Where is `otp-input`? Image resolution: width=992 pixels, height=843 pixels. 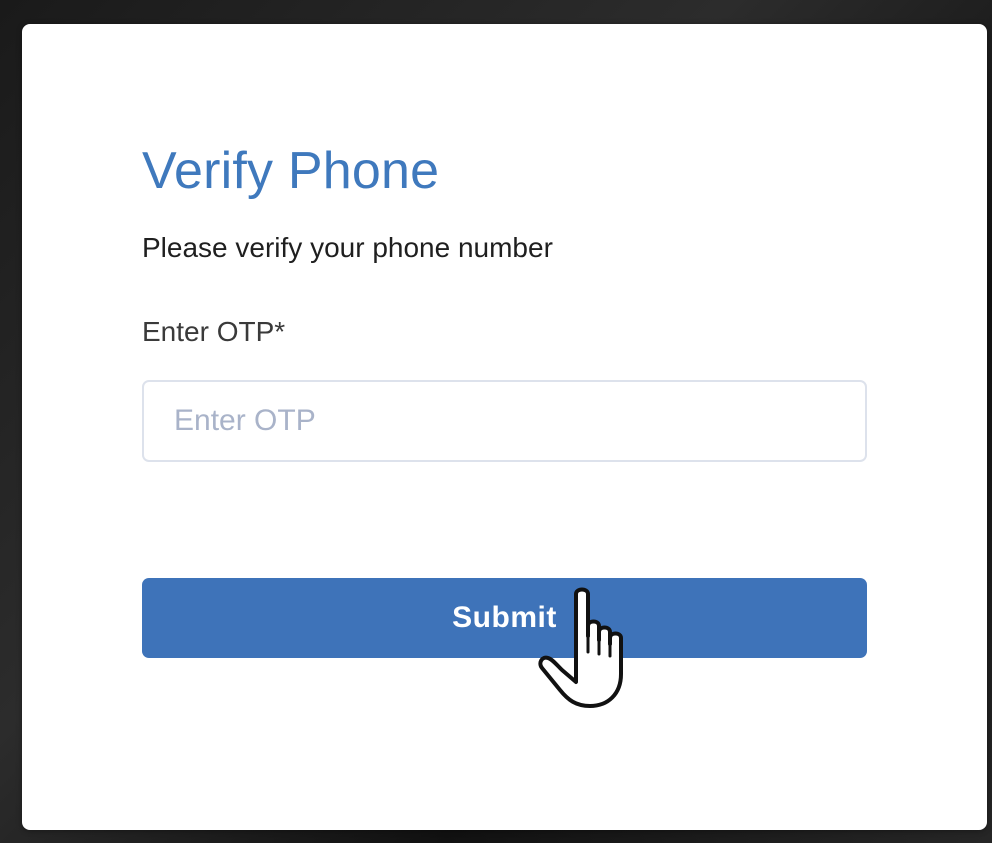 otp-input is located at coordinates (504, 421).